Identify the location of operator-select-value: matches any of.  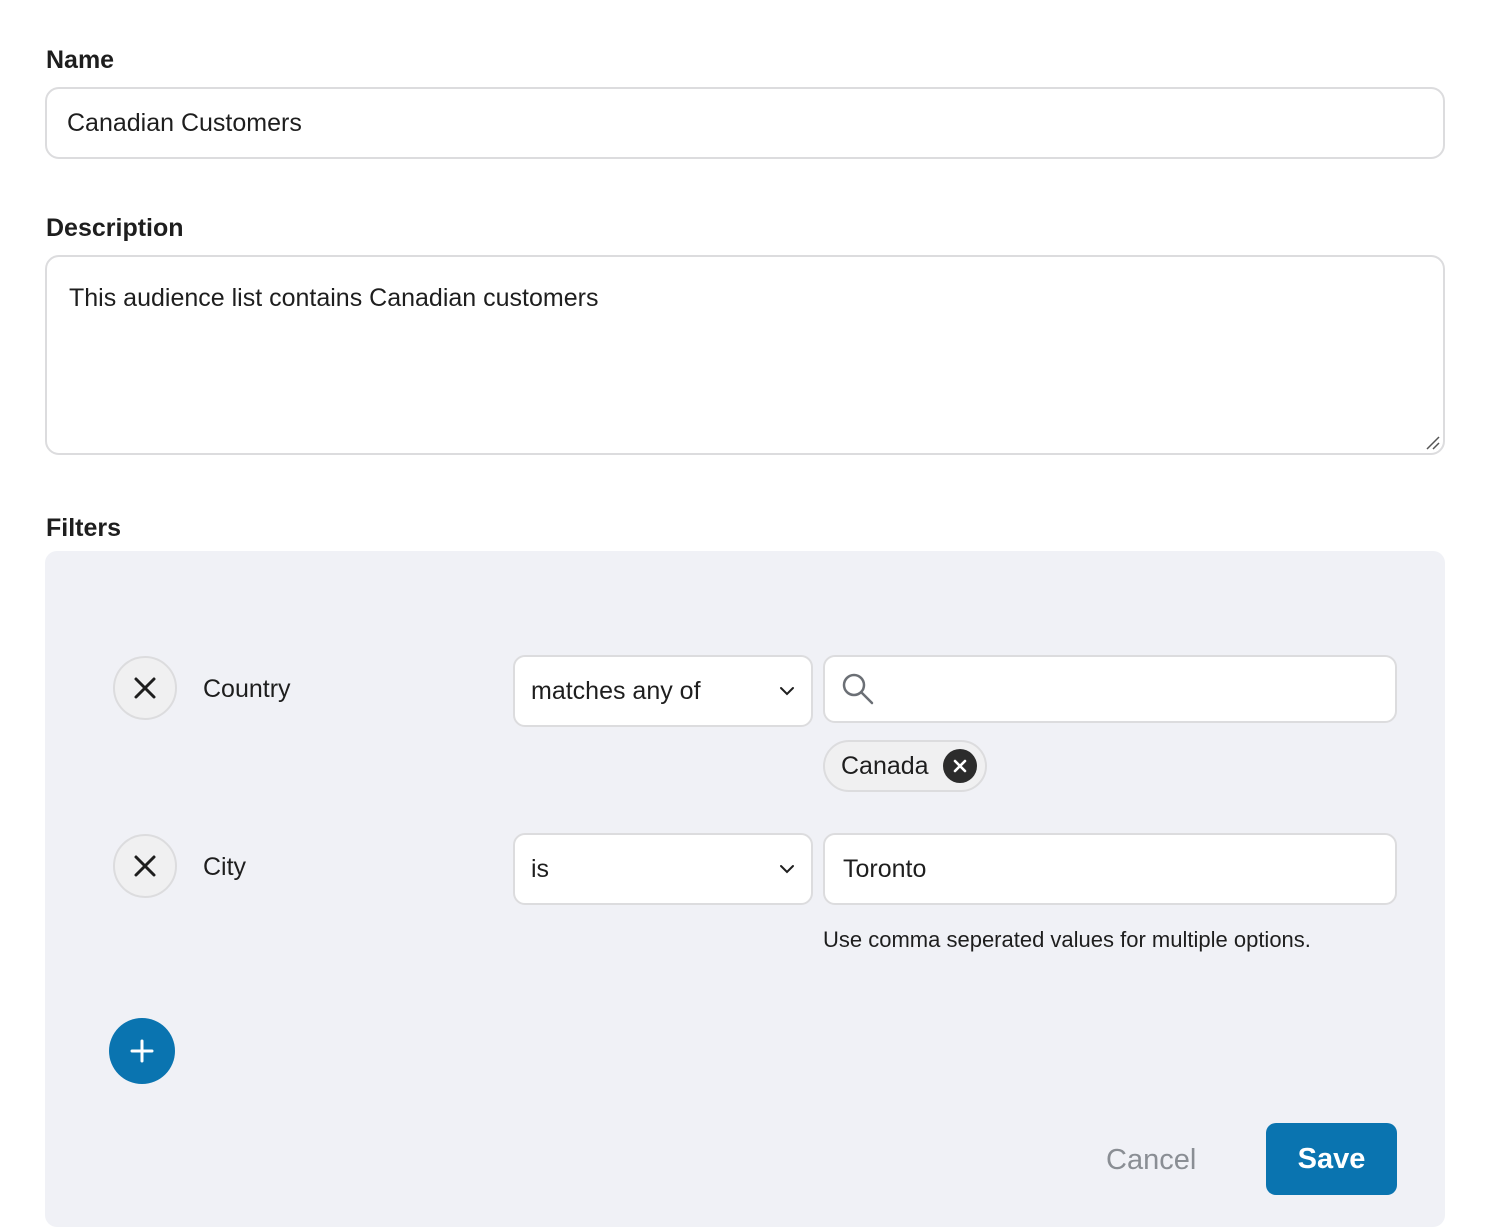
(616, 690).